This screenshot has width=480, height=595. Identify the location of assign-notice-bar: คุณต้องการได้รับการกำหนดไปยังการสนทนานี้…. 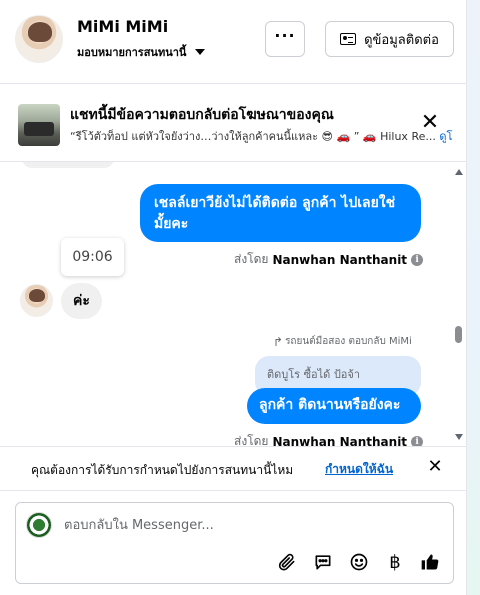
(233, 468).